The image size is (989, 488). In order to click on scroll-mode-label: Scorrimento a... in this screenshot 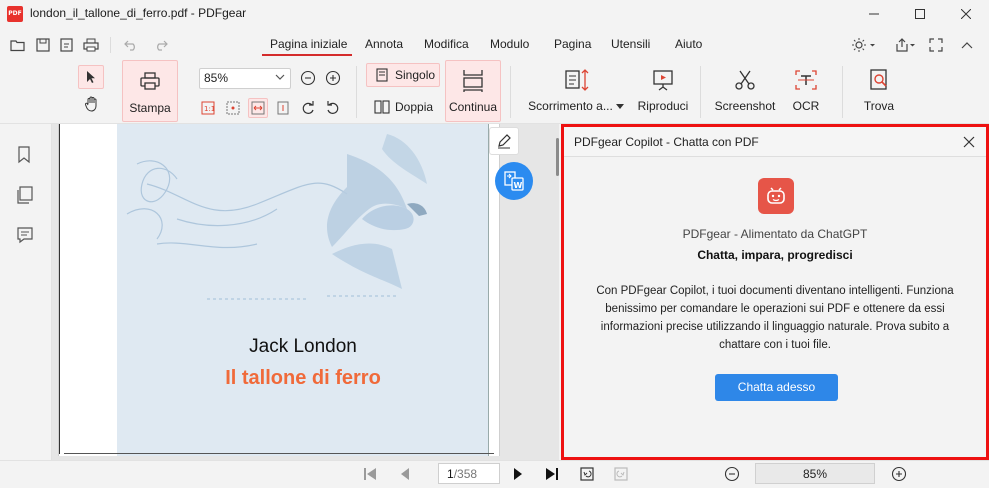, I will do `click(570, 106)`.